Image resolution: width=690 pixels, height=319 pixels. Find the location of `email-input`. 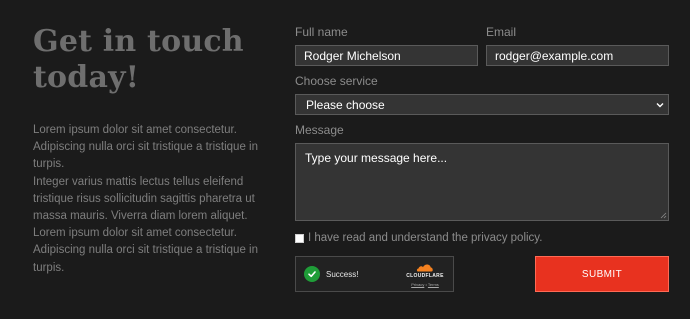

email-input is located at coordinates (577, 55).